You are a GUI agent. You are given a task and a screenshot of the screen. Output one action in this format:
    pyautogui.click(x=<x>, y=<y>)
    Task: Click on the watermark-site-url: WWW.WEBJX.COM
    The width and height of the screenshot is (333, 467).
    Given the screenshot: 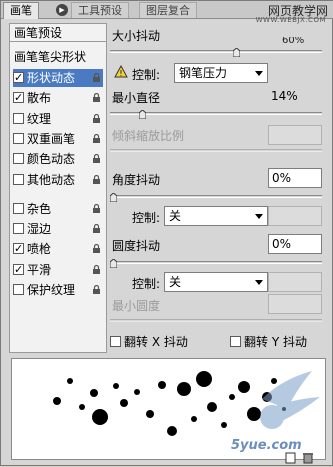 What is the action you would take?
    pyautogui.click(x=290, y=20)
    